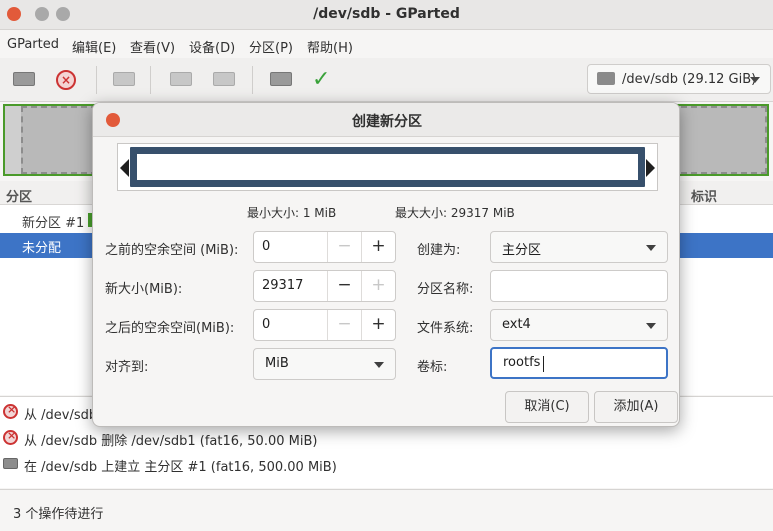 This screenshot has width=773, height=531. I want to click on create-partition-icon, so click(10, 463).